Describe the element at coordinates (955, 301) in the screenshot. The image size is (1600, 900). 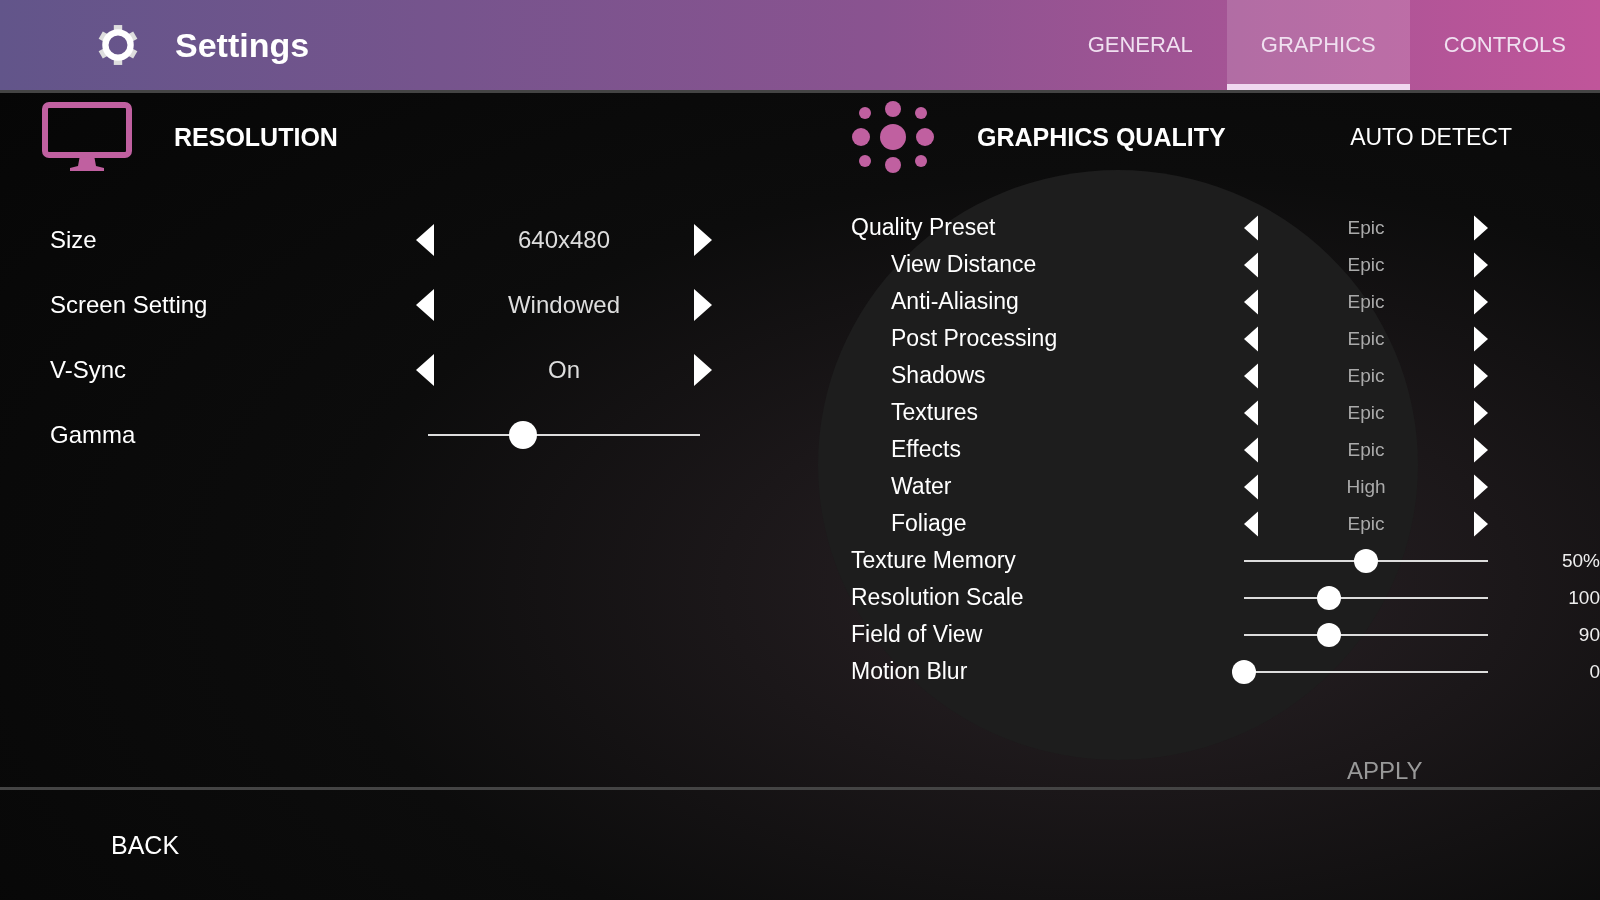
I see `setting-label: Anti-Aliasing` at that location.